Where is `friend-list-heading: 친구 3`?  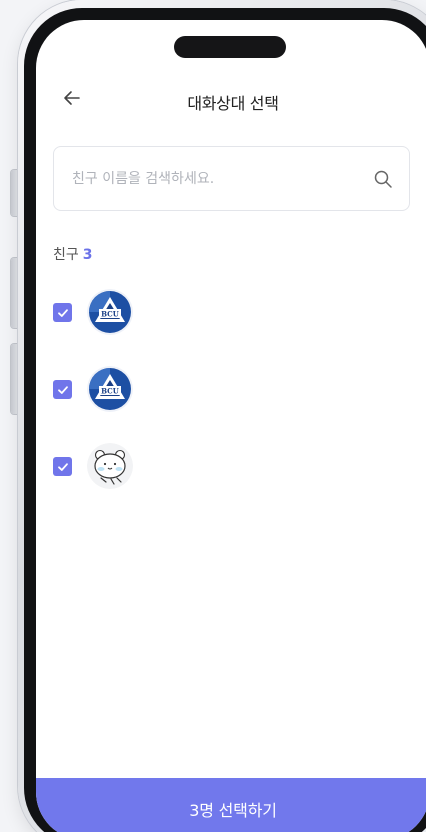 friend-list-heading: 친구 3 is located at coordinates (73, 254).